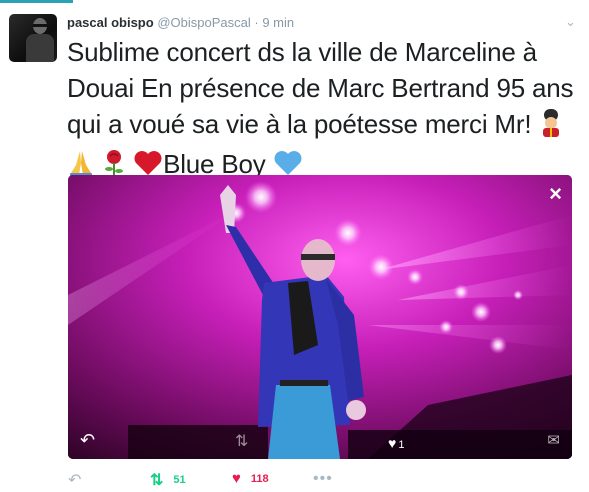 This screenshot has height=492, width=589. Describe the element at coordinates (157, 480) in the screenshot. I see `retweet-icon: ⇅` at that location.